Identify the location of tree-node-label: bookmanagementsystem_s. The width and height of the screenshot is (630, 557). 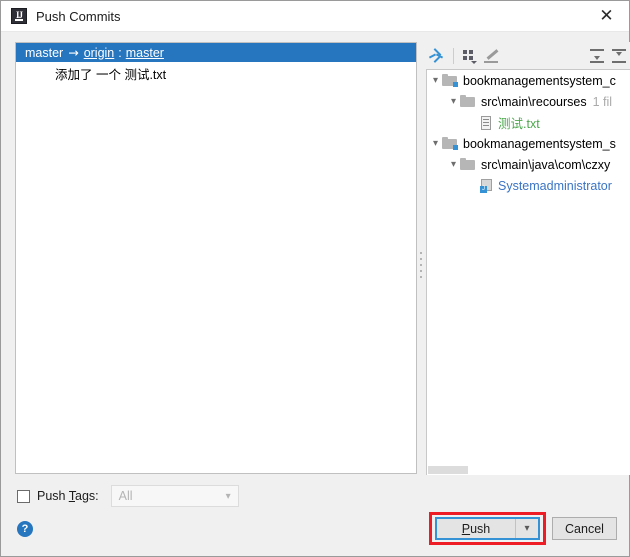
(539, 143).